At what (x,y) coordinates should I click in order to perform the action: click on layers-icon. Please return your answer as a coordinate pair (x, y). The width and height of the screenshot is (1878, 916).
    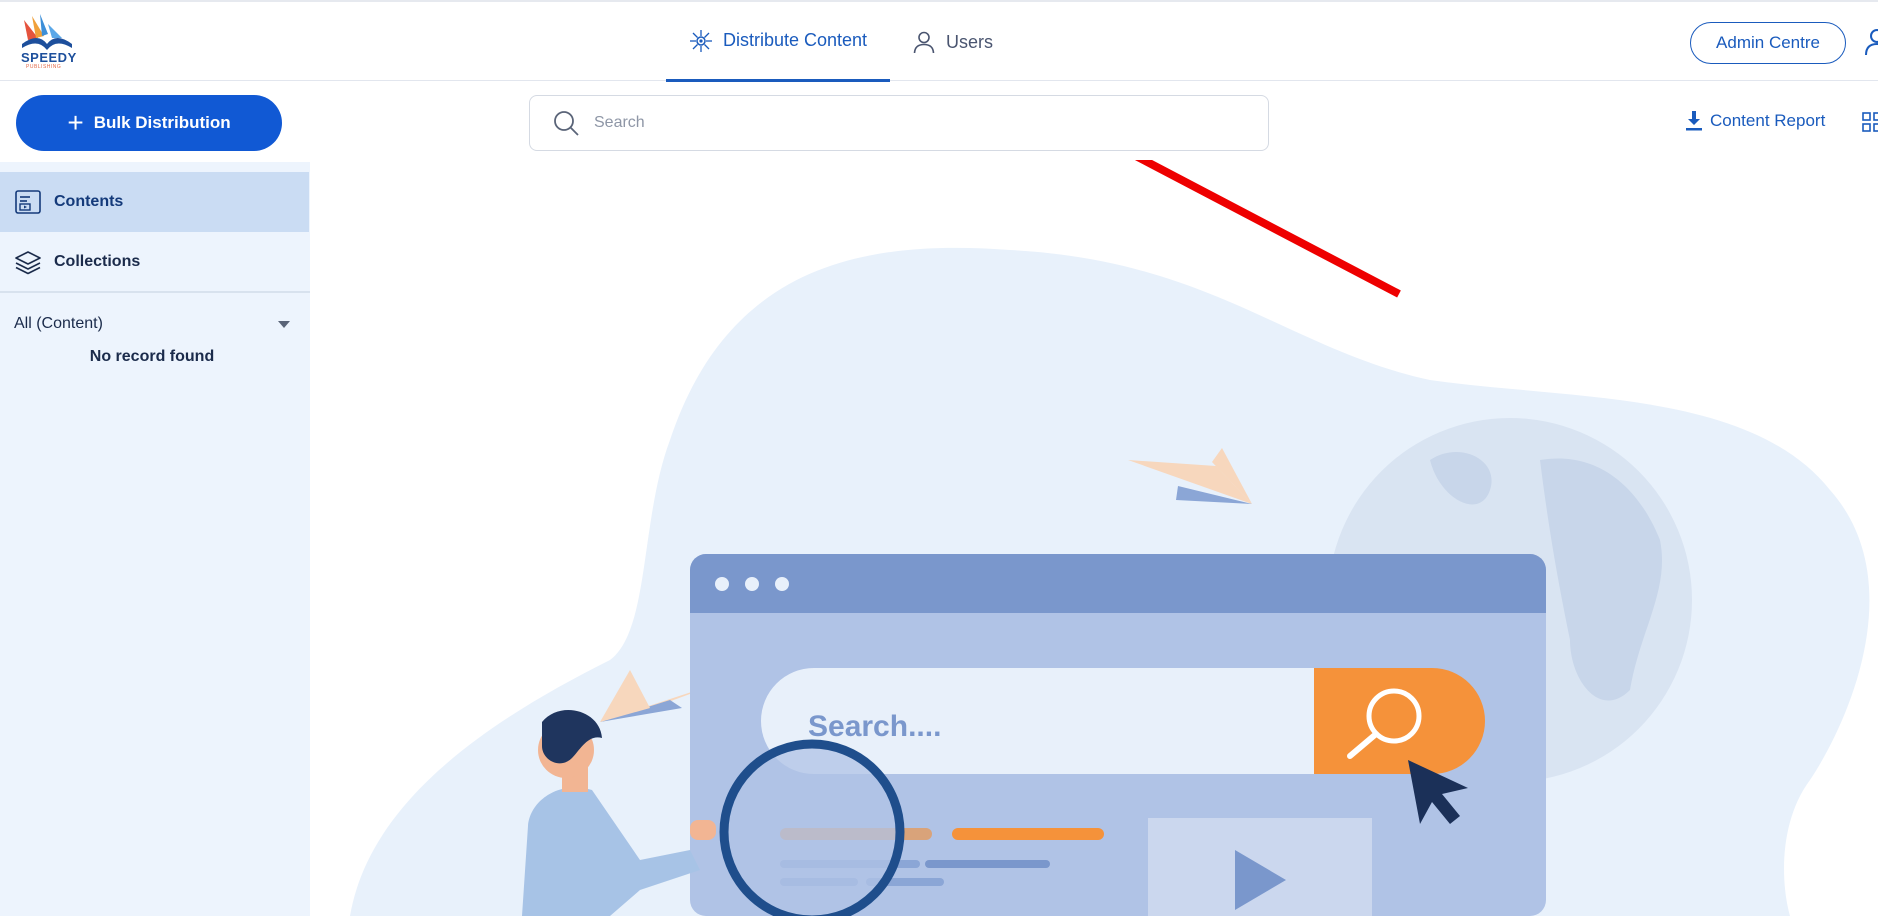
    Looking at the image, I should click on (28, 263).